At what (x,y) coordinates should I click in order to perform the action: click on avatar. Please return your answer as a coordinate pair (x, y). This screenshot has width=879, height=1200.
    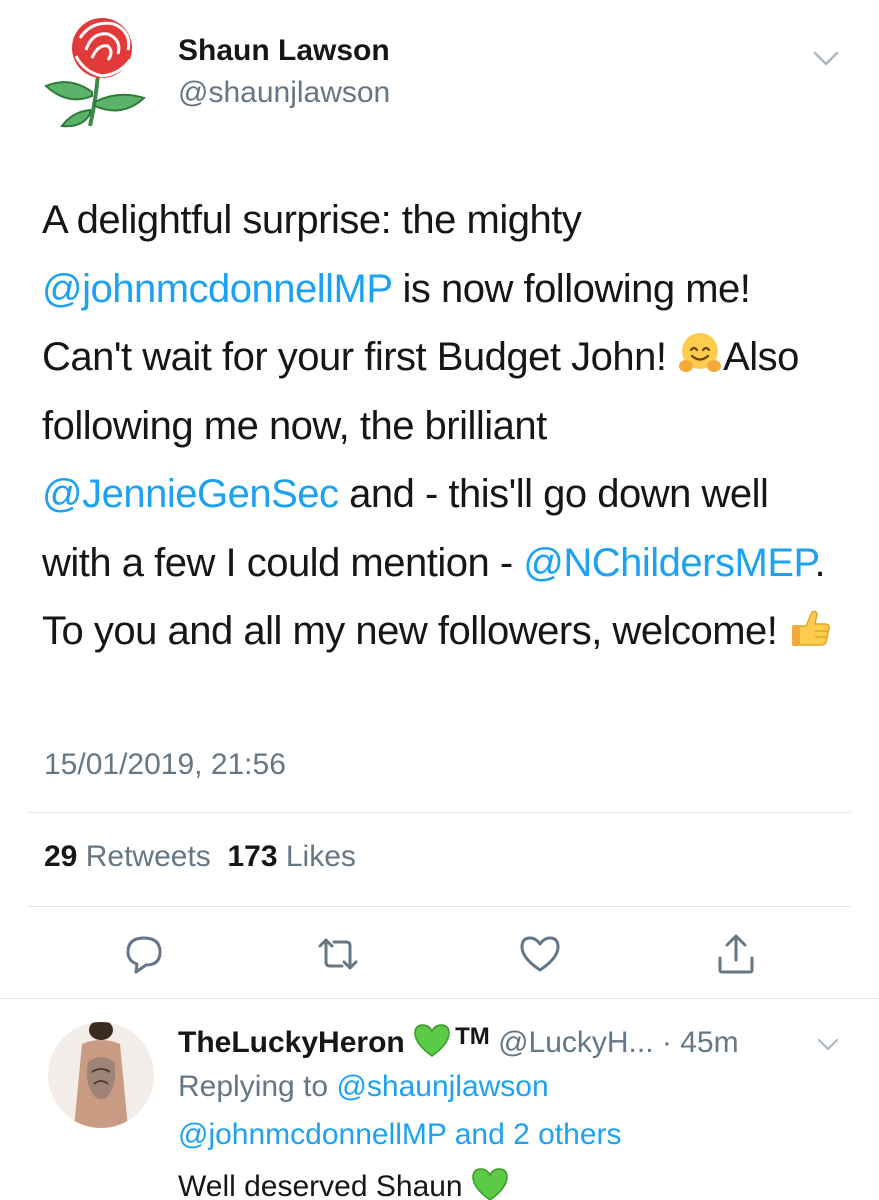
    Looking at the image, I should click on (99, 73).